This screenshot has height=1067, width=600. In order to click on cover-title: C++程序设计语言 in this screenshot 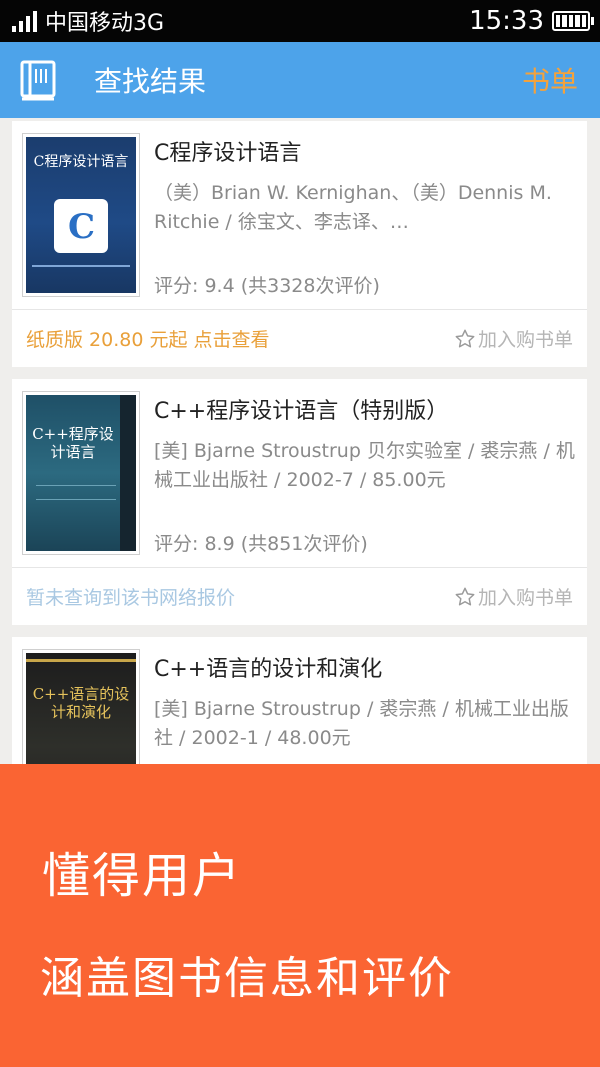, I will do `click(73, 443)`.